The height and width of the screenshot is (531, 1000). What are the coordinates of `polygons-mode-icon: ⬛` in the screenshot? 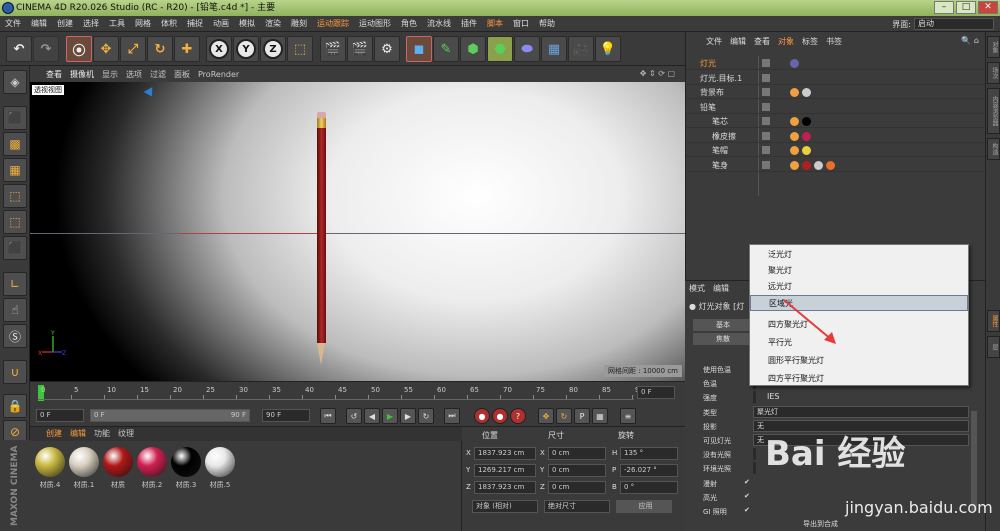 It's located at (15, 248).